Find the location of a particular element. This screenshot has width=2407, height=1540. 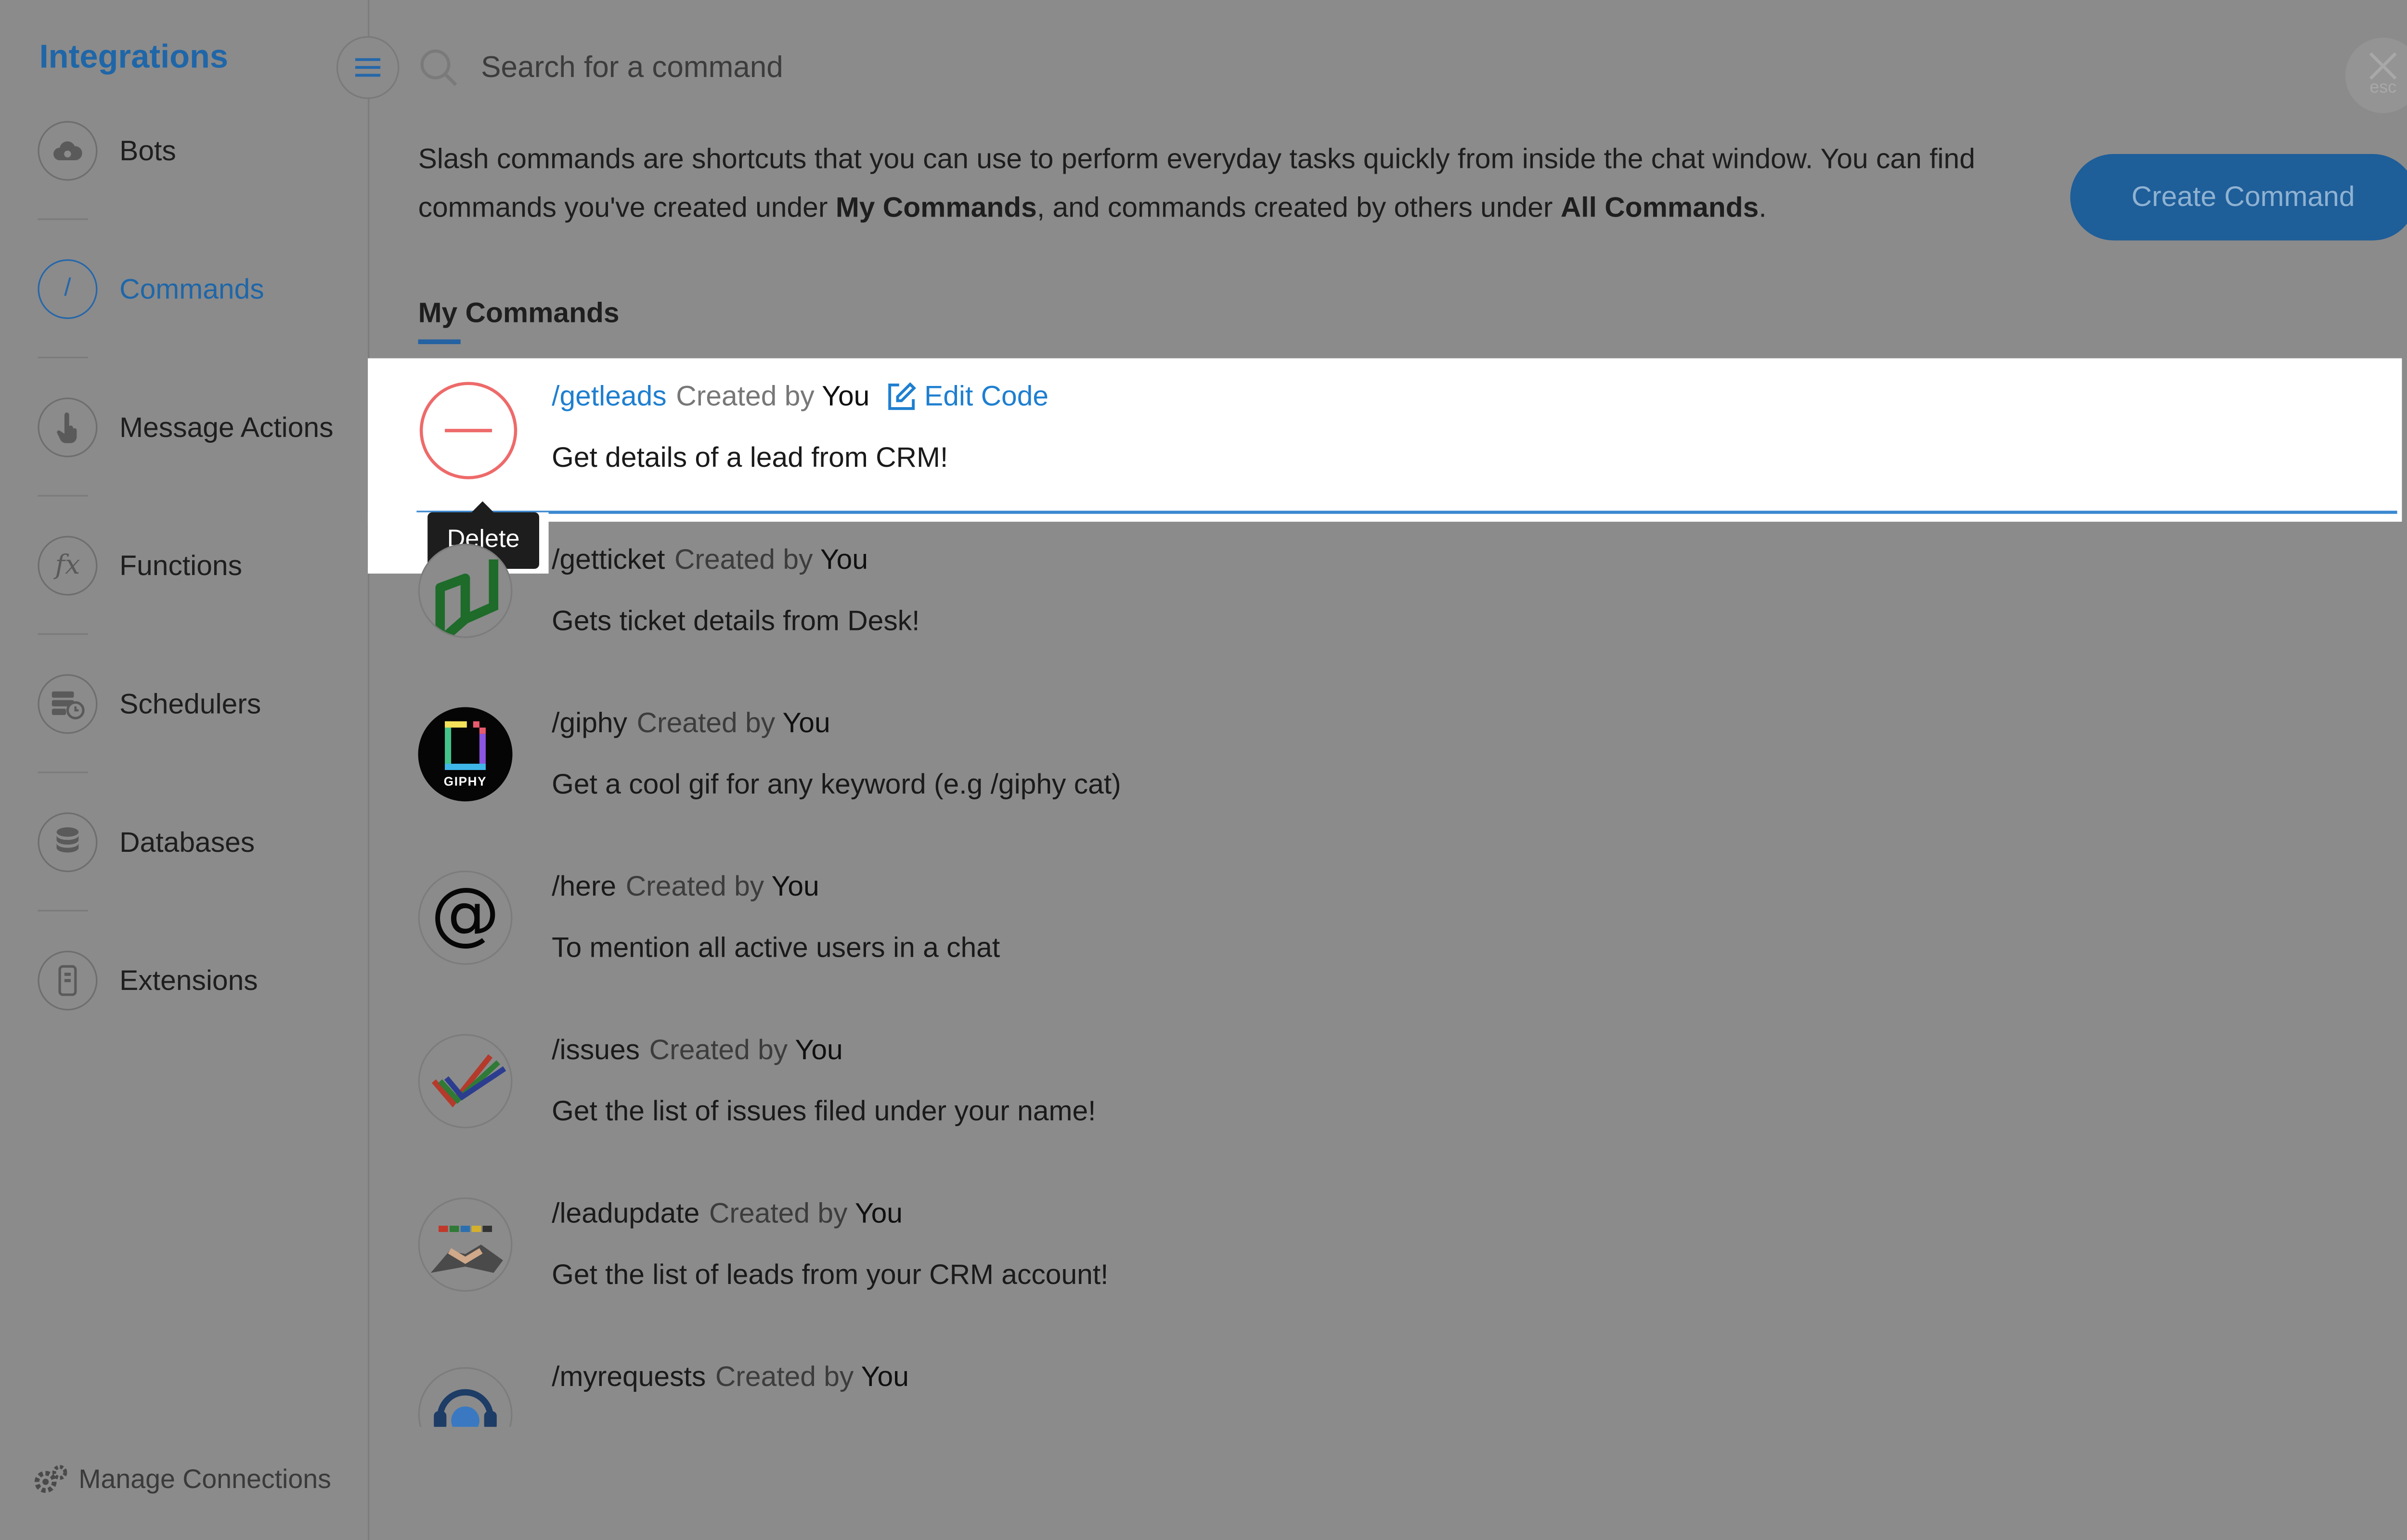

create-command-button: Create Command is located at coordinates (2238, 197).